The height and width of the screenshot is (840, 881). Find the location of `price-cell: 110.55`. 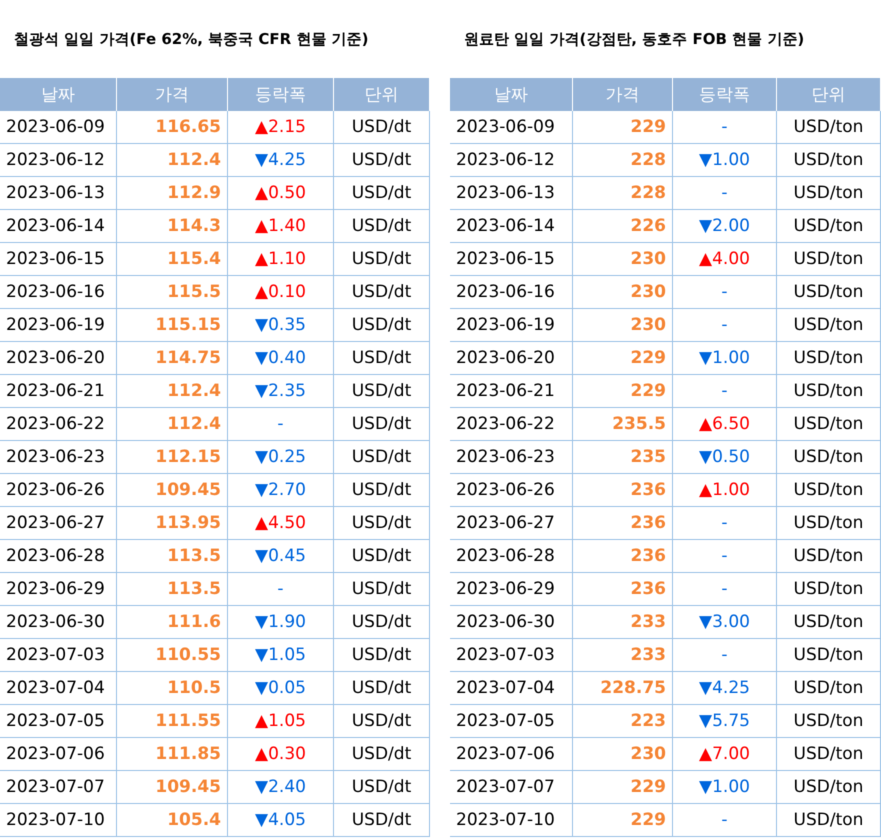

price-cell: 110.55 is located at coordinates (172, 655).